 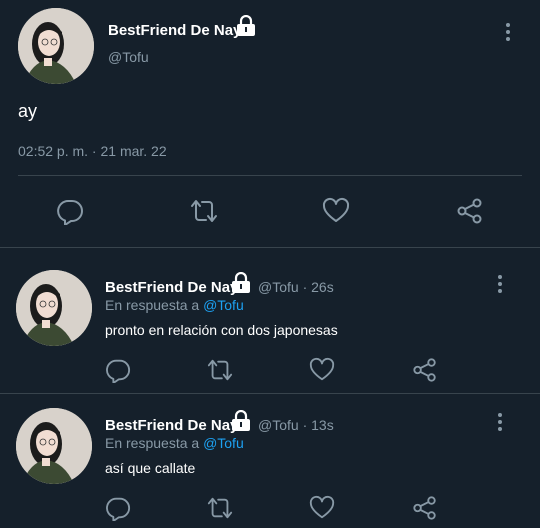 What do you see at coordinates (296, 425) in the screenshot?
I see `handle-and-time: @Tofu · 13s` at bounding box center [296, 425].